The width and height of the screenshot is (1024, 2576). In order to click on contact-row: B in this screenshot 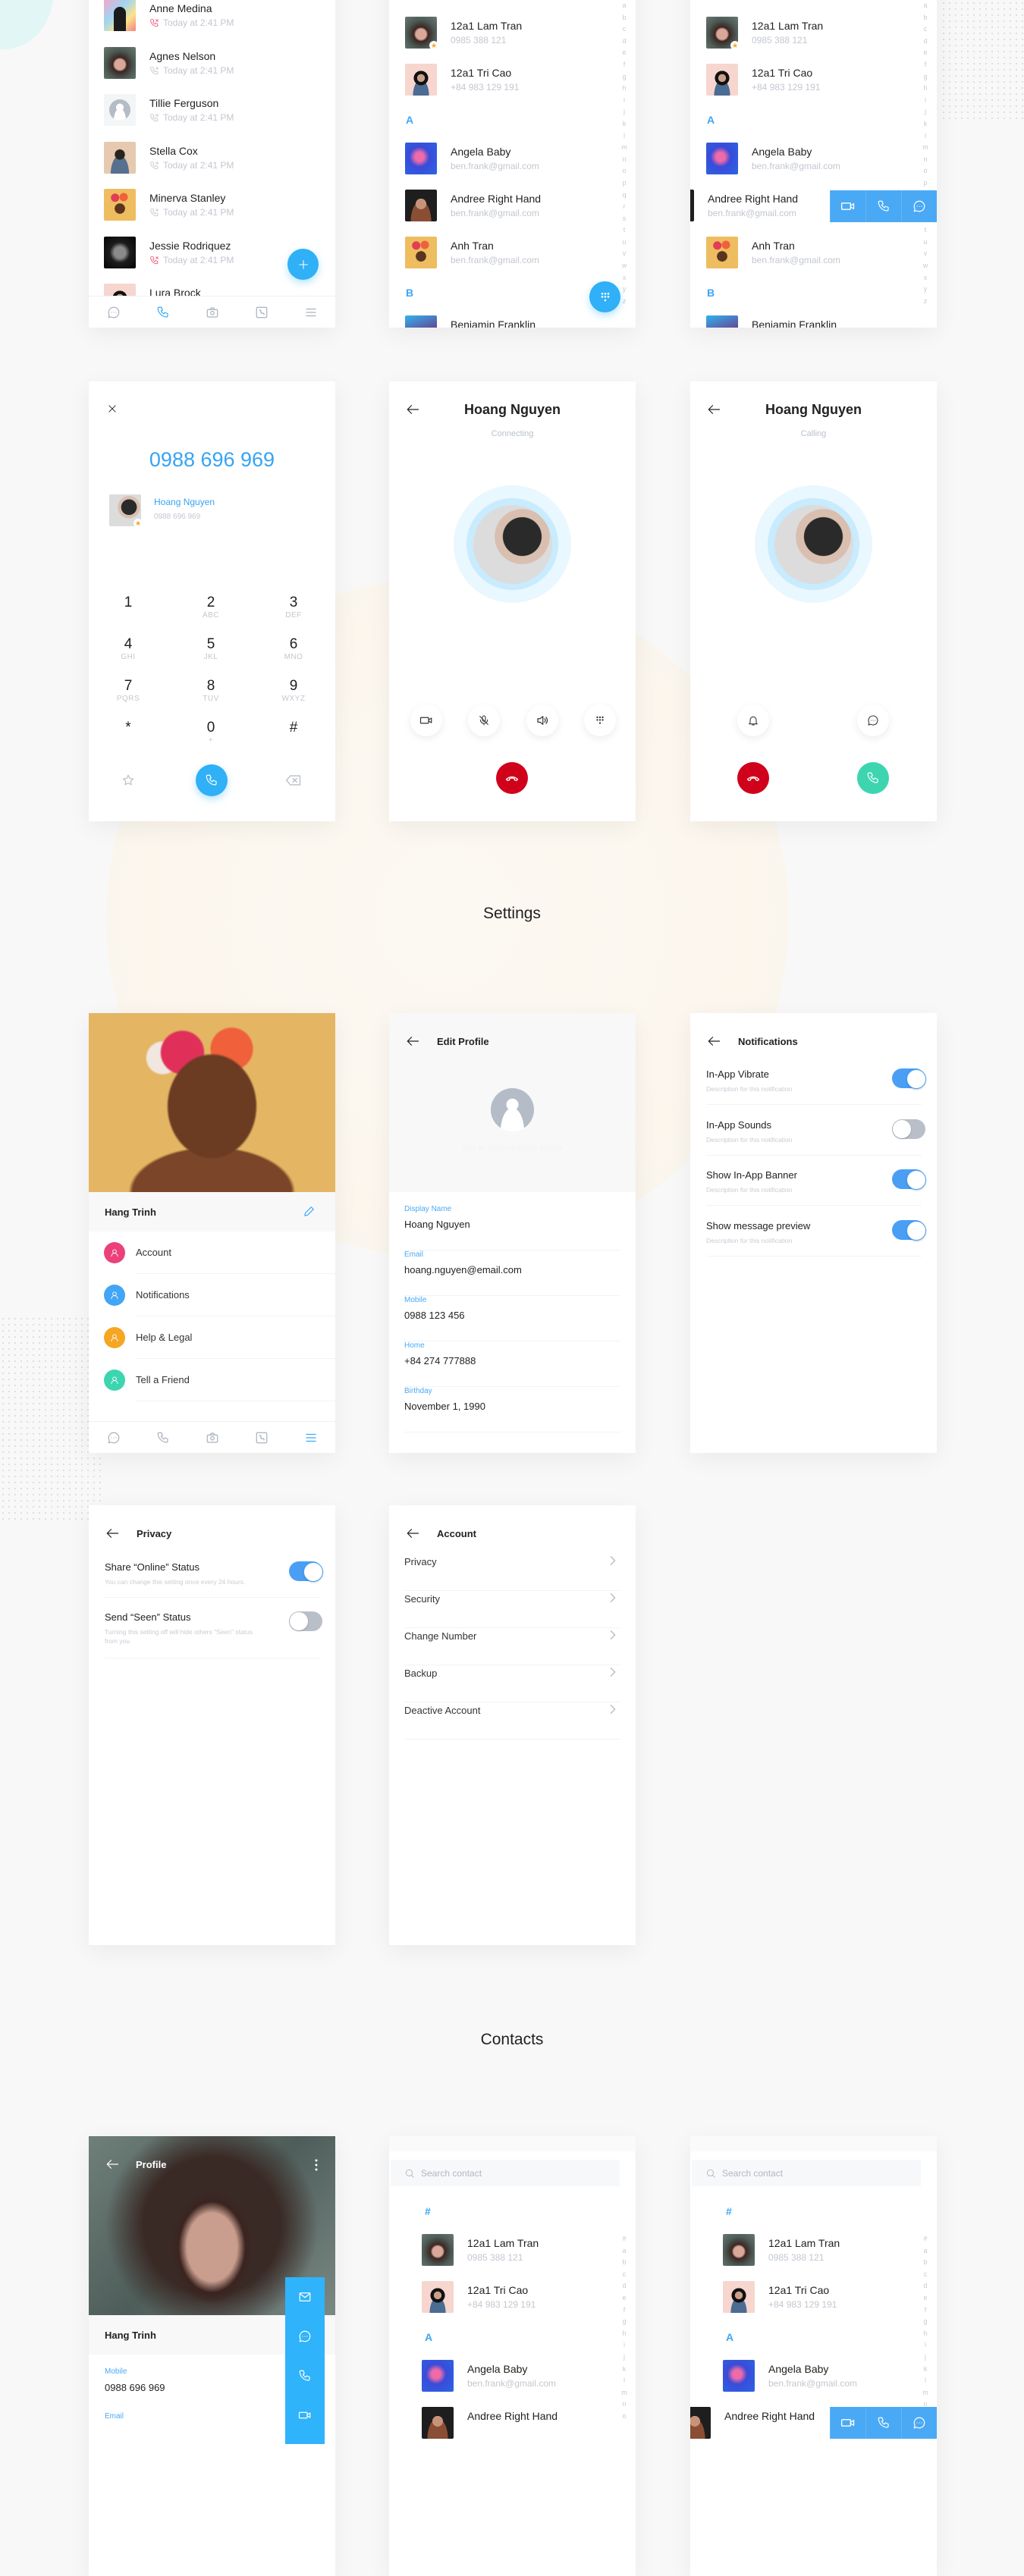, I will do `click(813, 299)`.